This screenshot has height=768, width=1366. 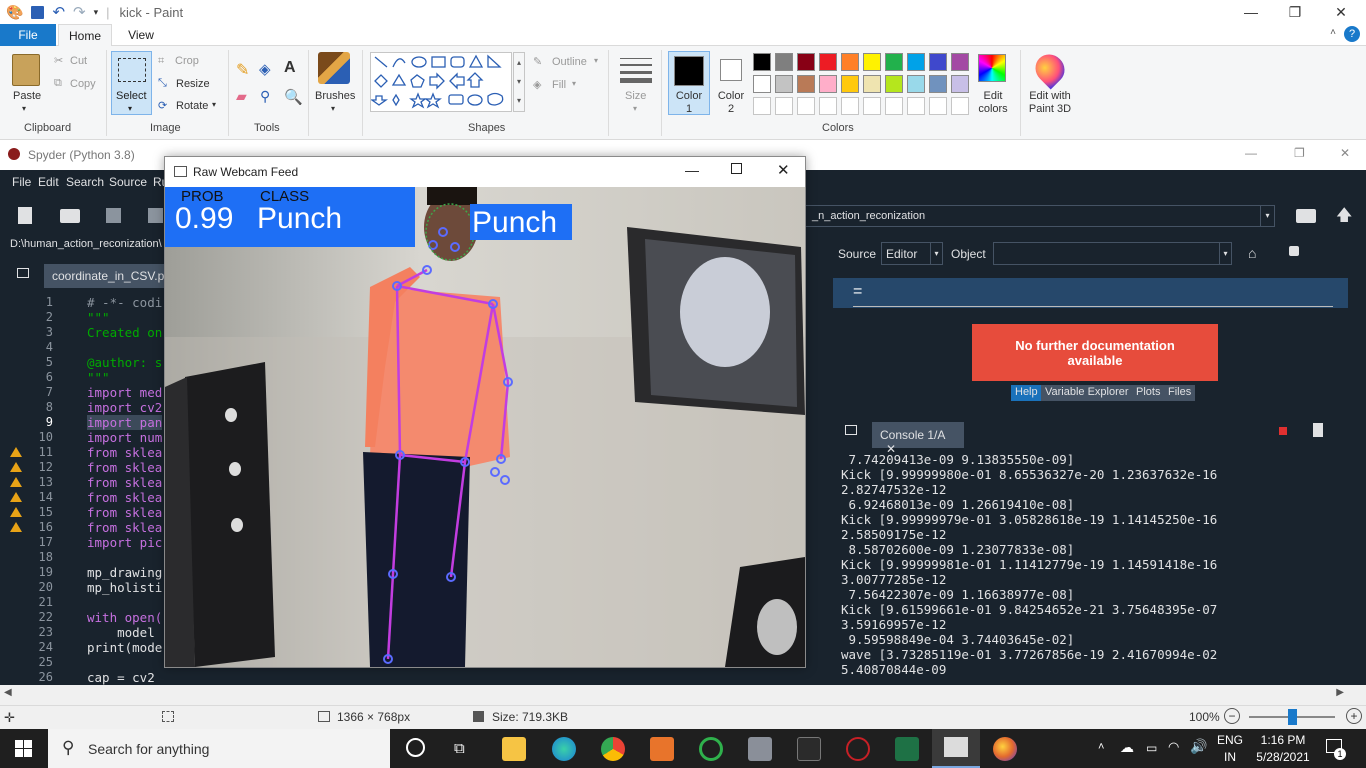 What do you see at coordinates (711, 749) in the screenshot?
I see `green-ring-app-icon` at bounding box center [711, 749].